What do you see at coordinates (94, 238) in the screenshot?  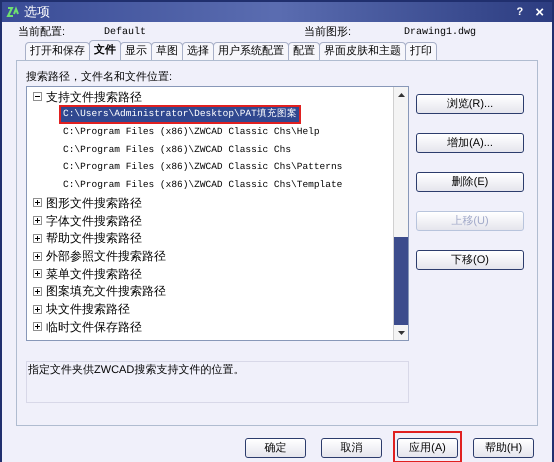 I see `tree-item: 帮助文件搜索路径` at bounding box center [94, 238].